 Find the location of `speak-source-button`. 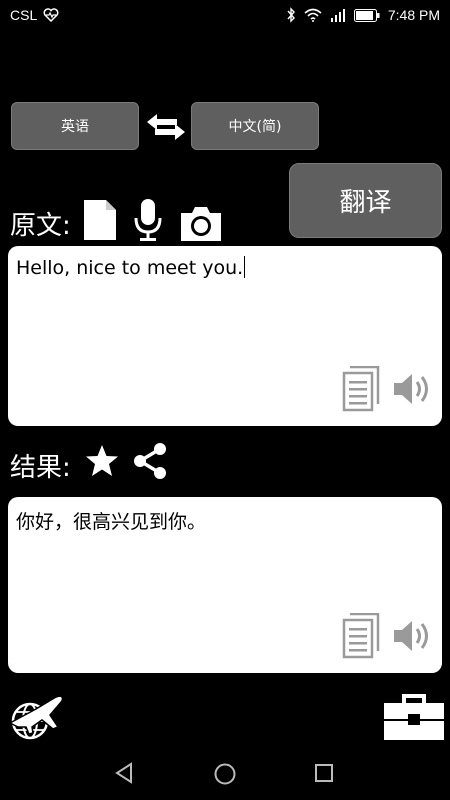

speak-source-button is located at coordinates (414, 391).